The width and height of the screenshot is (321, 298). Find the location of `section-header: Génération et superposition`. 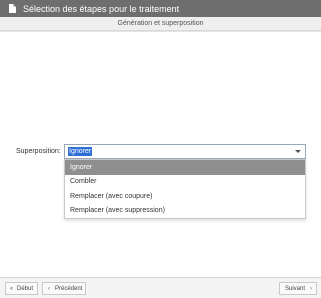

section-header: Génération et superposition is located at coordinates (160, 24).